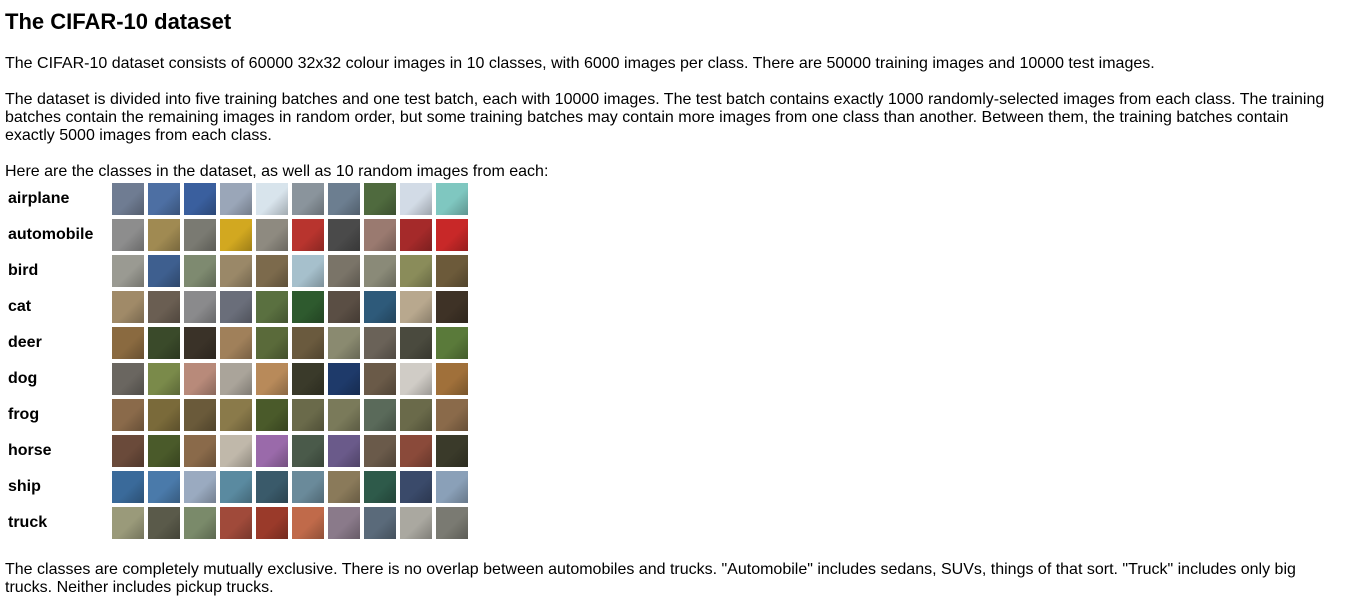 The width and height of the screenshot is (1347, 605). I want to click on class-row-deer: deer, so click(240, 343).